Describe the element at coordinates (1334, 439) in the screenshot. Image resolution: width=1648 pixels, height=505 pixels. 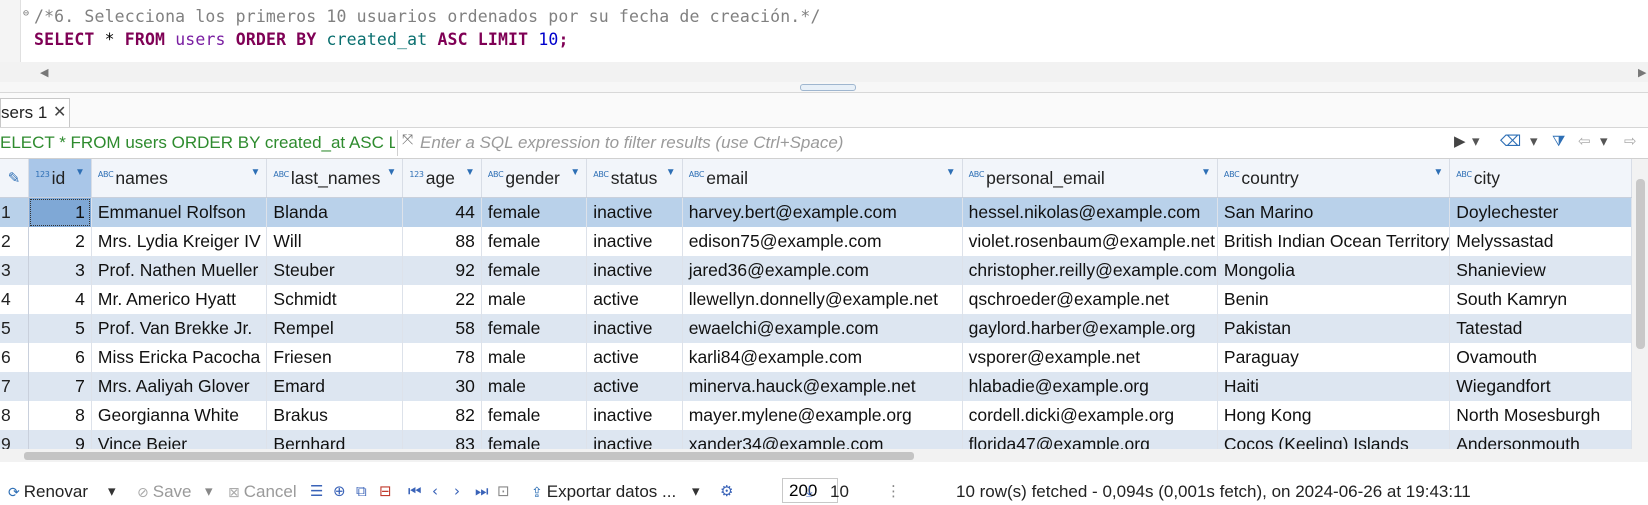
I see `table-cell: Cocos (Keeling) Islands` at that location.